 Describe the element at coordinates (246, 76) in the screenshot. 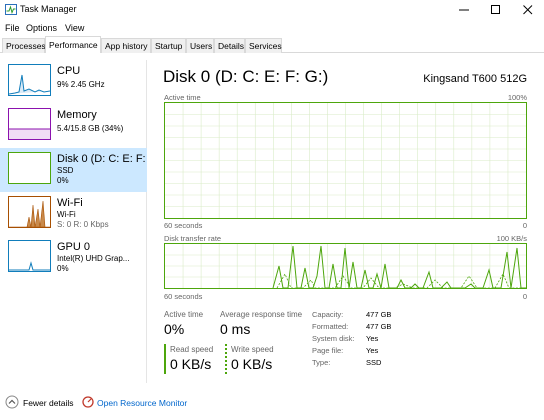

I see `page-title: Disk 0 (D: C: E: F: G:)` at that location.